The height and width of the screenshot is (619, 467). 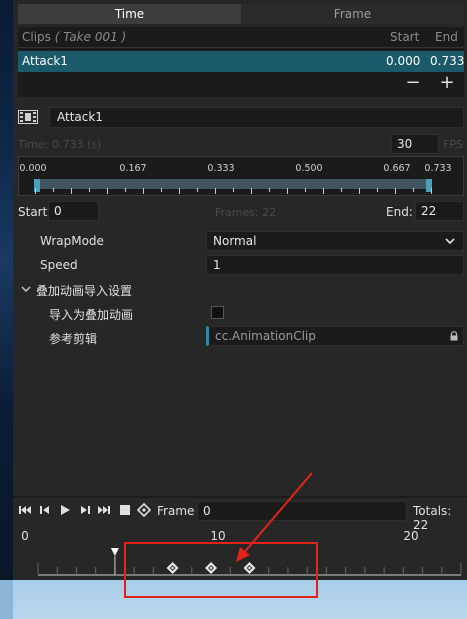 I want to click on wrap-mode-label: WrapMode, so click(x=72, y=241).